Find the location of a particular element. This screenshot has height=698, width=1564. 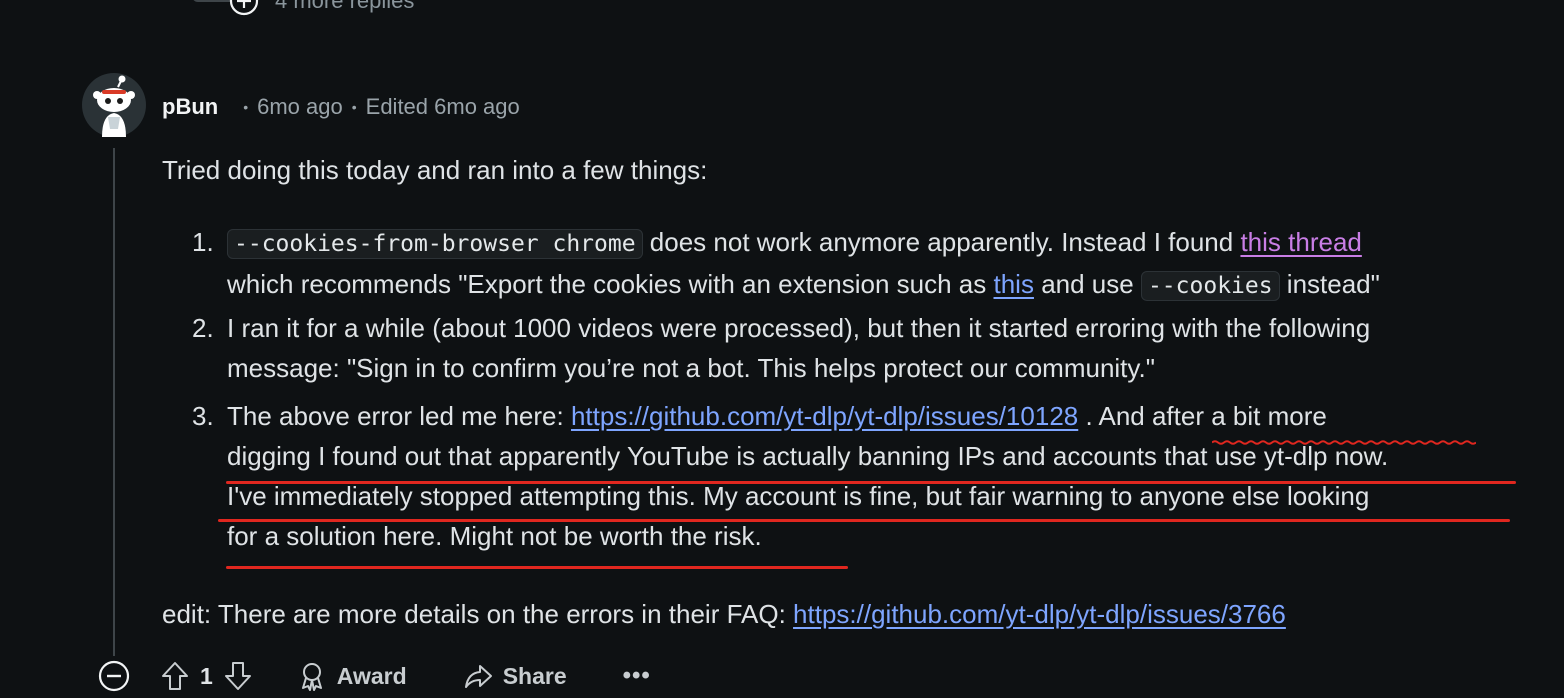

comment-actions: 1 Award Share ••• is located at coordinates (374, 676).